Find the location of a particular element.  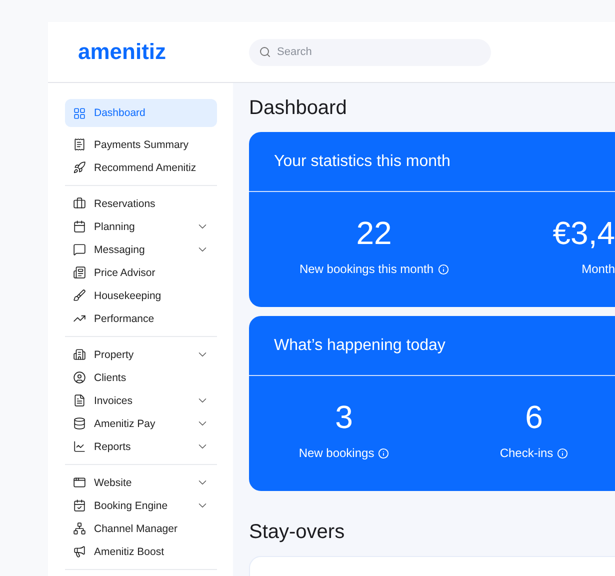

stat-label: Check-ins is located at coordinates (527, 453).